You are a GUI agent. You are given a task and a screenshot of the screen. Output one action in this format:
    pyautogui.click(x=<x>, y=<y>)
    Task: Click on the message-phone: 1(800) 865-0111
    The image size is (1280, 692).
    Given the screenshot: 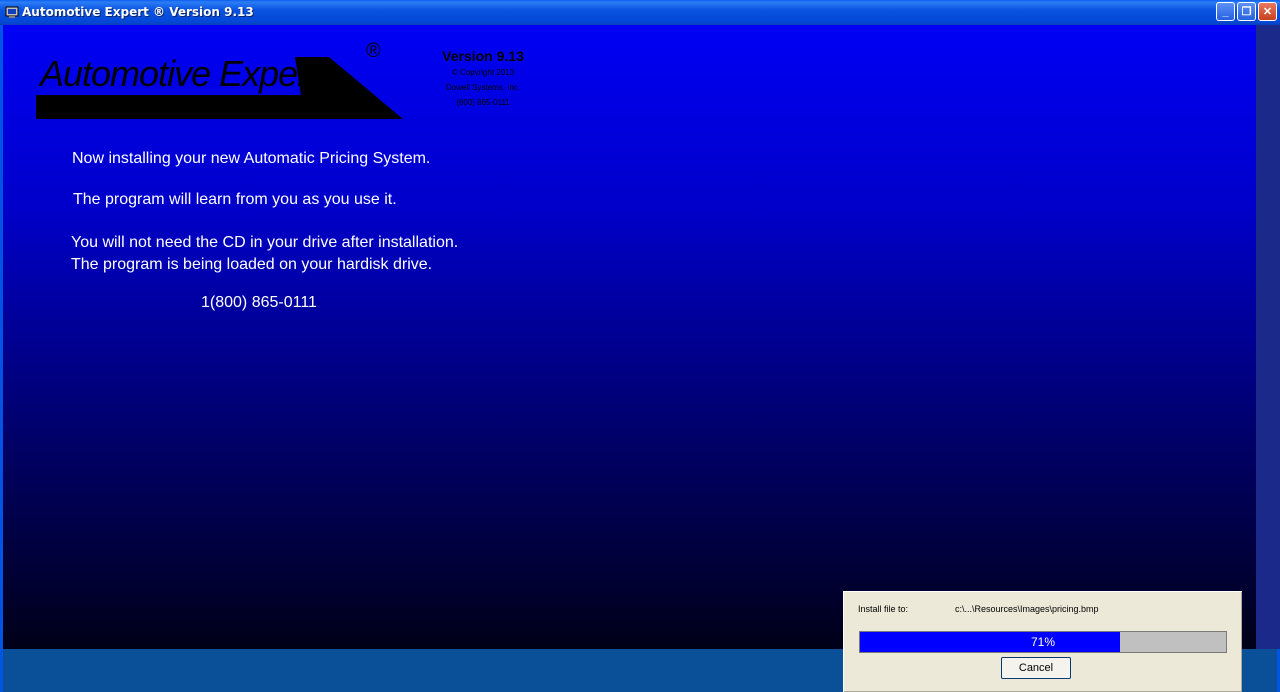 What is the action you would take?
    pyautogui.click(x=259, y=302)
    